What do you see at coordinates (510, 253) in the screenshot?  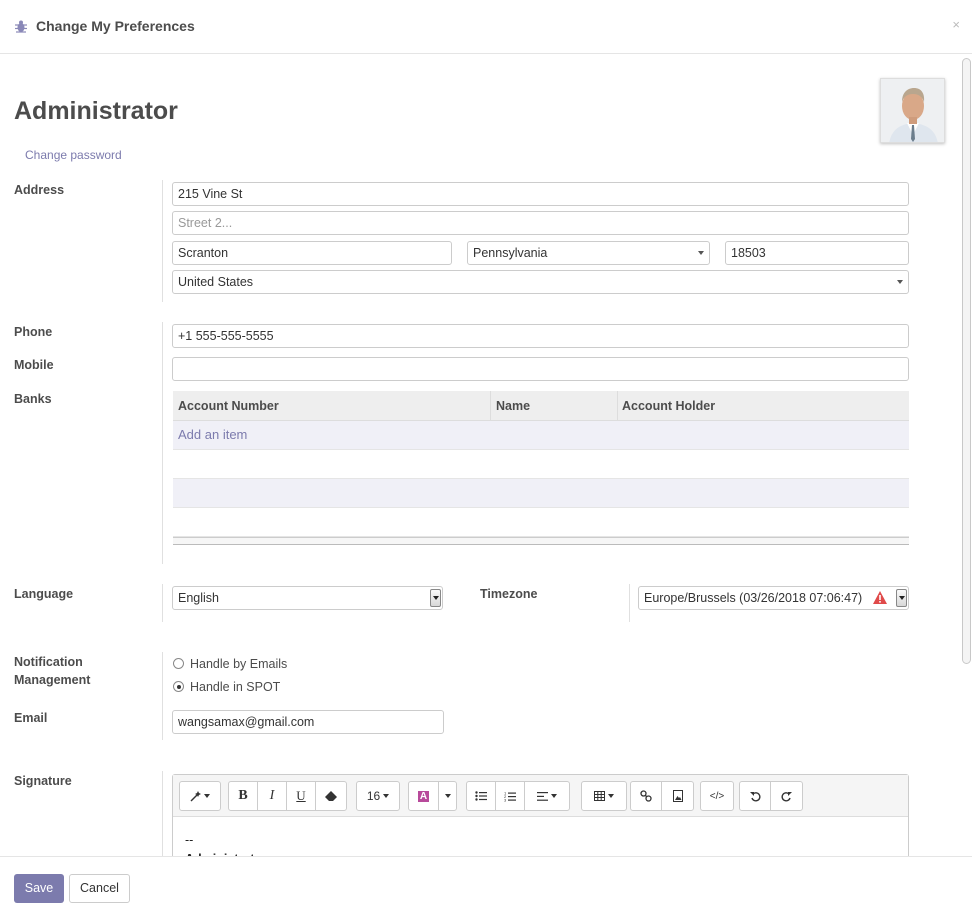 I see `state-value: Pennsylvania` at bounding box center [510, 253].